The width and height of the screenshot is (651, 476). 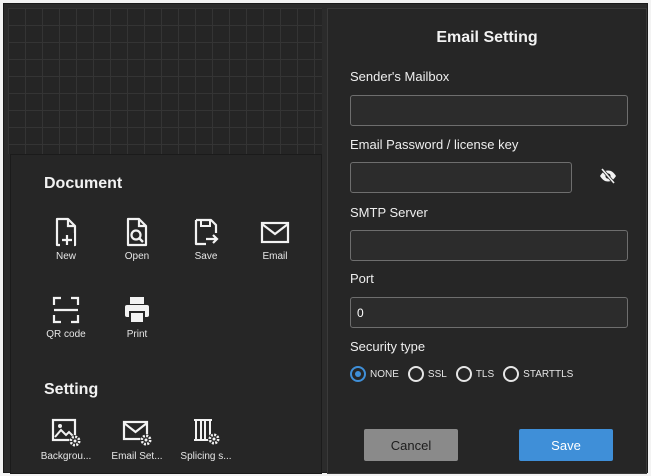 What do you see at coordinates (137, 256) in the screenshot?
I see `open-label: Open` at bounding box center [137, 256].